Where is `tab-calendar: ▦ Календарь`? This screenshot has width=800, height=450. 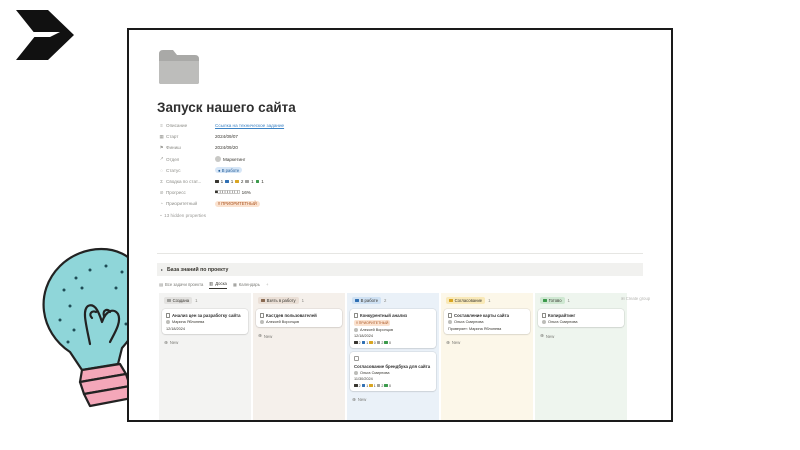
tab-calendar: ▦ Календарь is located at coordinates (246, 284).